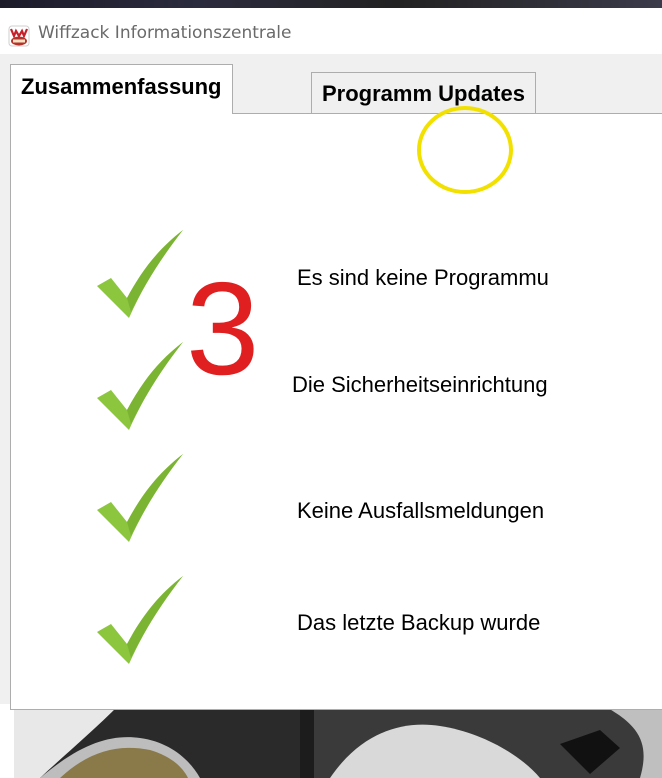 The image size is (662, 778). I want to click on status-text-security: Die Sicherheitseinrichtung, so click(420, 384).